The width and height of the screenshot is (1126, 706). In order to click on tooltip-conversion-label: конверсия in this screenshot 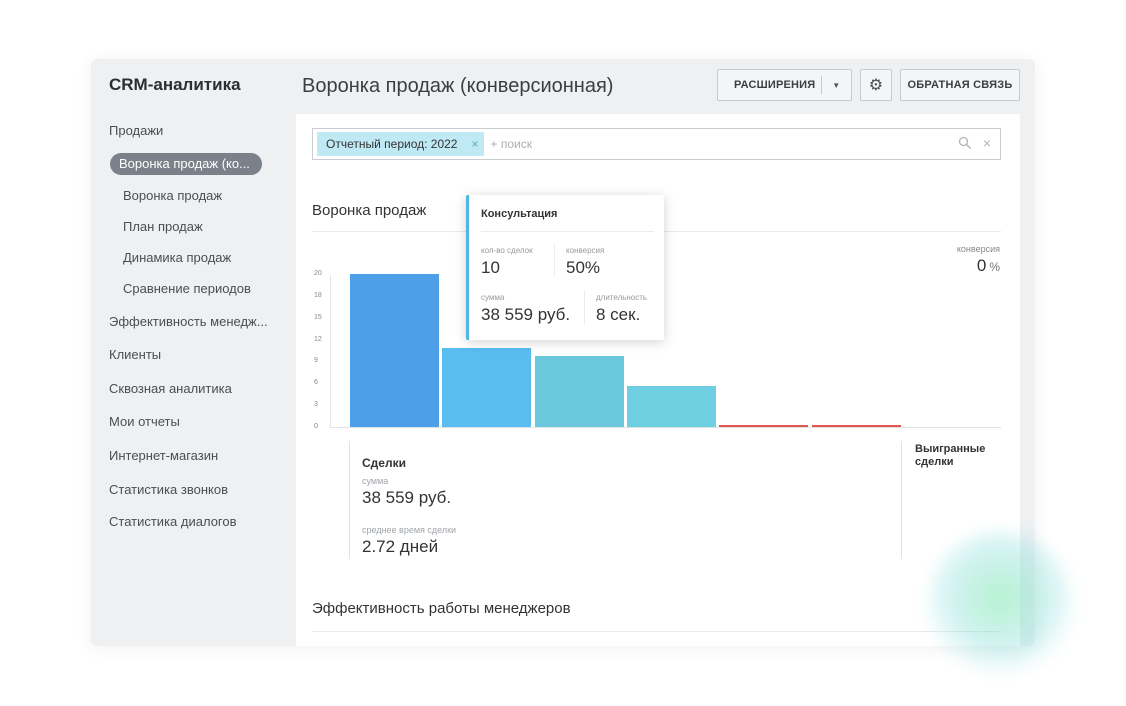, I will do `click(585, 250)`.